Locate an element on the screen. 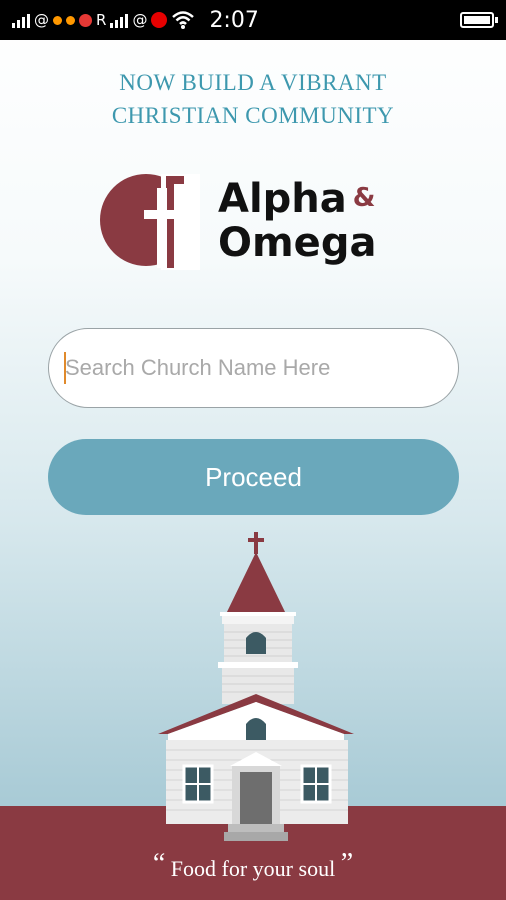  app-logo: Alpha & Omega is located at coordinates (250, 224).